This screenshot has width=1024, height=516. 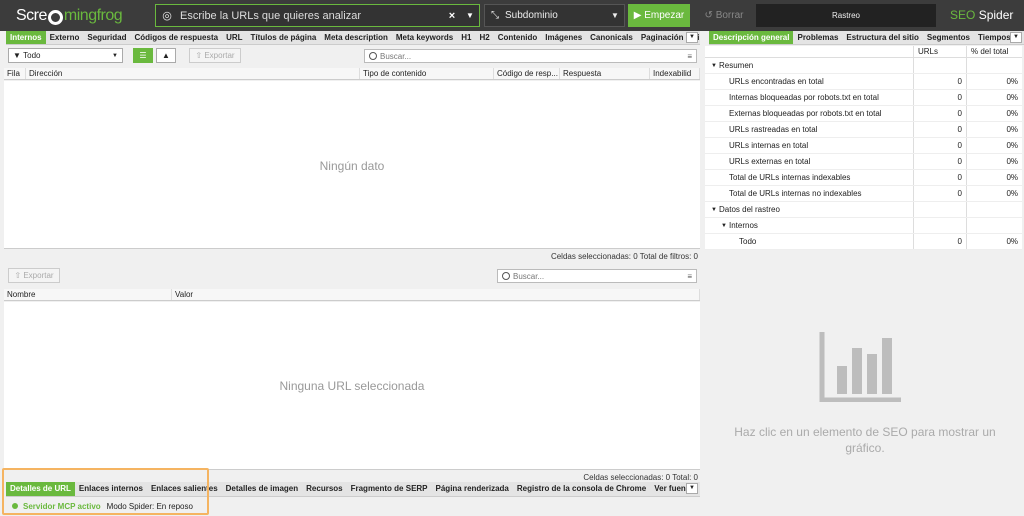 I want to click on spider-mode-status: Modo Spider: En reposo, so click(x=149, y=506).